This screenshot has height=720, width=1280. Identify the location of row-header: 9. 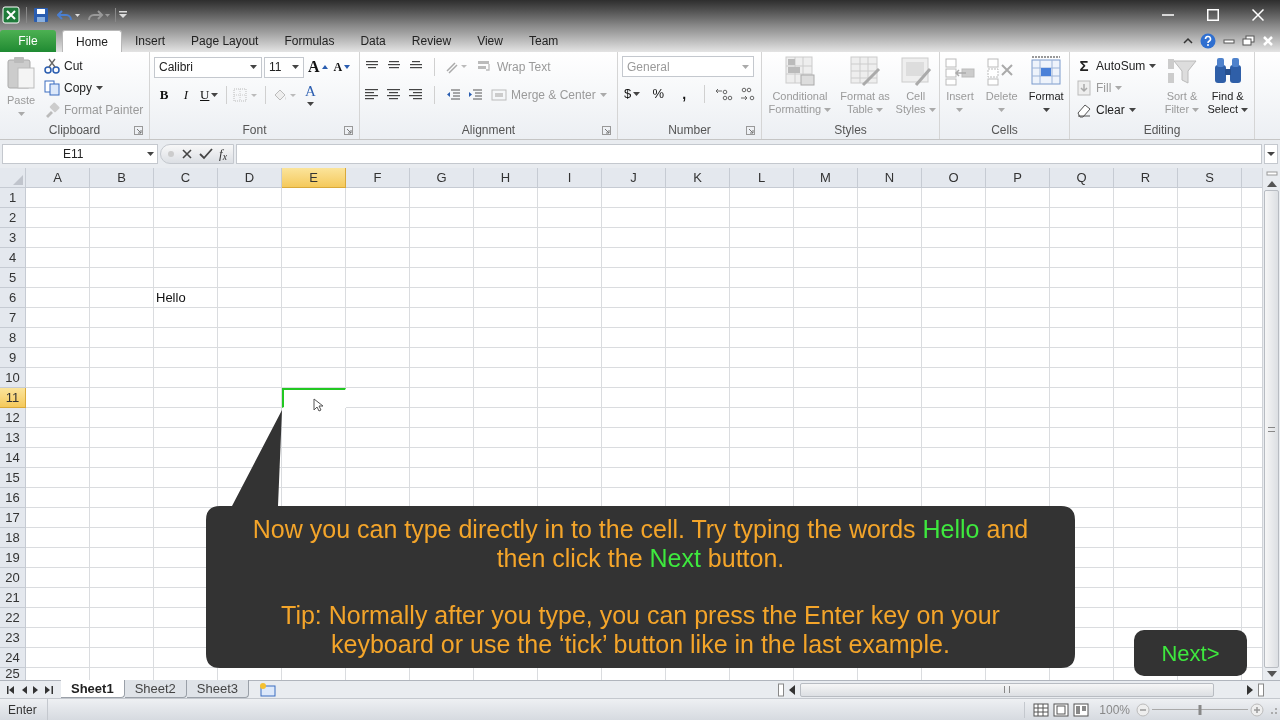
(13, 358).